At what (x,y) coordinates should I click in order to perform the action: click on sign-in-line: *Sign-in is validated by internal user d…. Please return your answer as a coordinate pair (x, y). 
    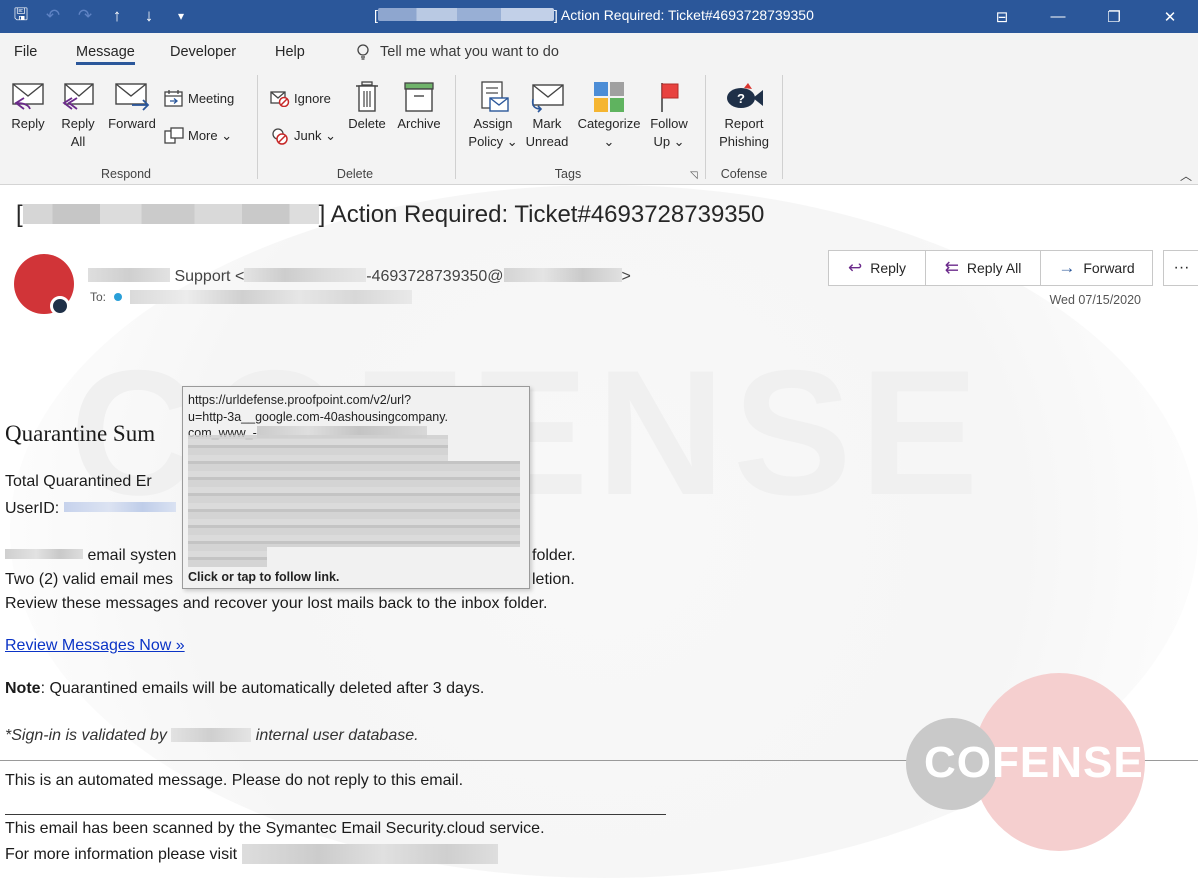
    Looking at the image, I should click on (212, 736).